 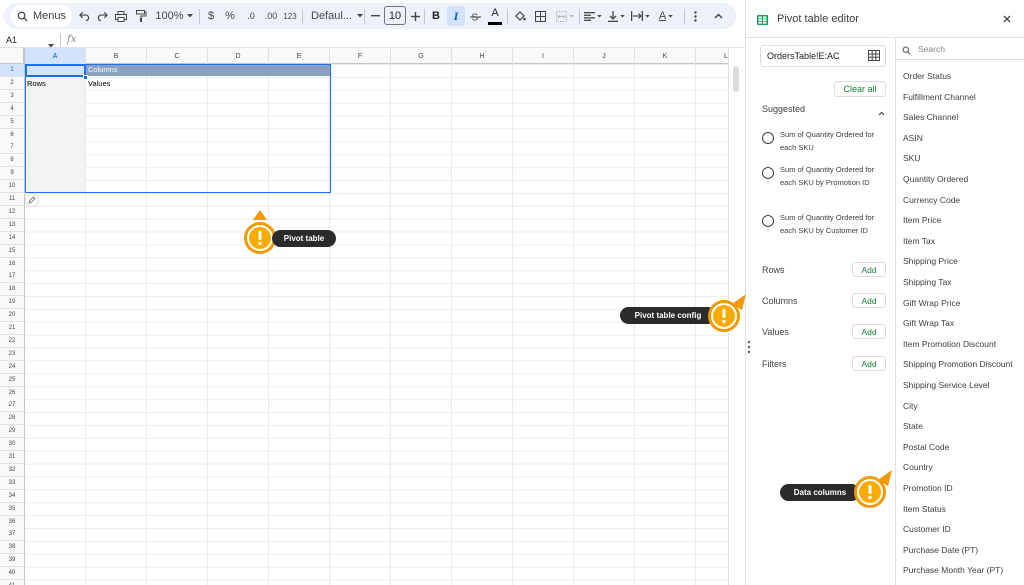 What do you see at coordinates (103, 69) in the screenshot?
I see `cell-b1: Columns` at bounding box center [103, 69].